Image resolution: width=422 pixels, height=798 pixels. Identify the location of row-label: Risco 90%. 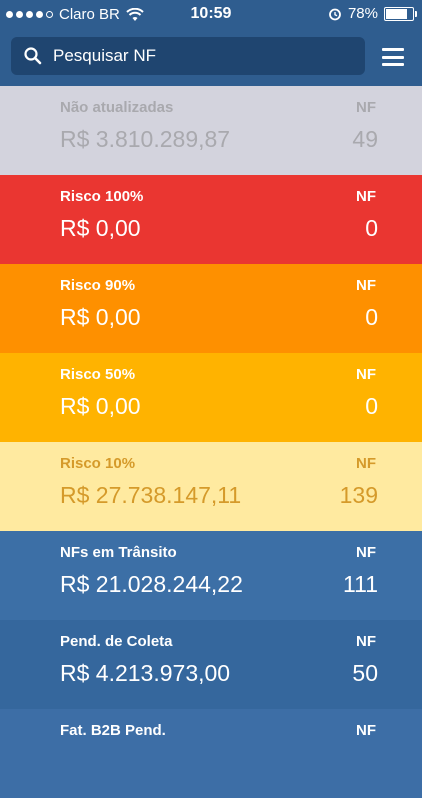
(98, 285).